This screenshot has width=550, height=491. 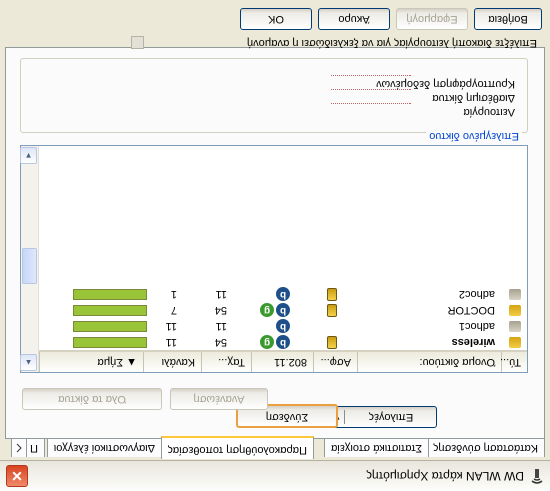 I want to click on network-row: adhoc1 b 11 11, so click(x=283, y=326).